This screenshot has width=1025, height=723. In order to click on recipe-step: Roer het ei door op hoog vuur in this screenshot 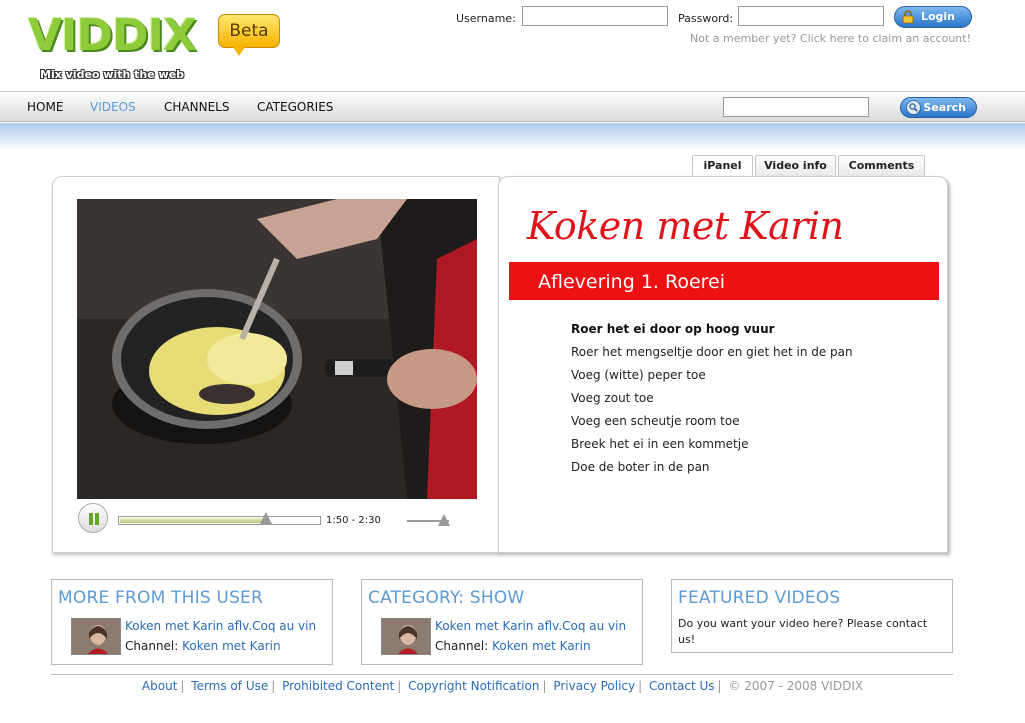, I will do `click(712, 331)`.